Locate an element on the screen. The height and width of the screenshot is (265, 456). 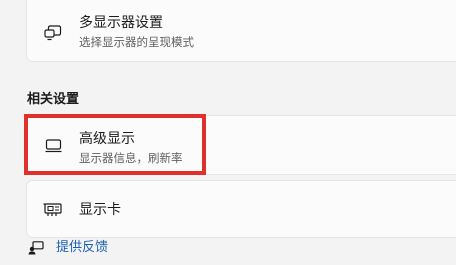
advanced-display-subtitle: 显示器信息，刷新率 is located at coordinates (131, 158).